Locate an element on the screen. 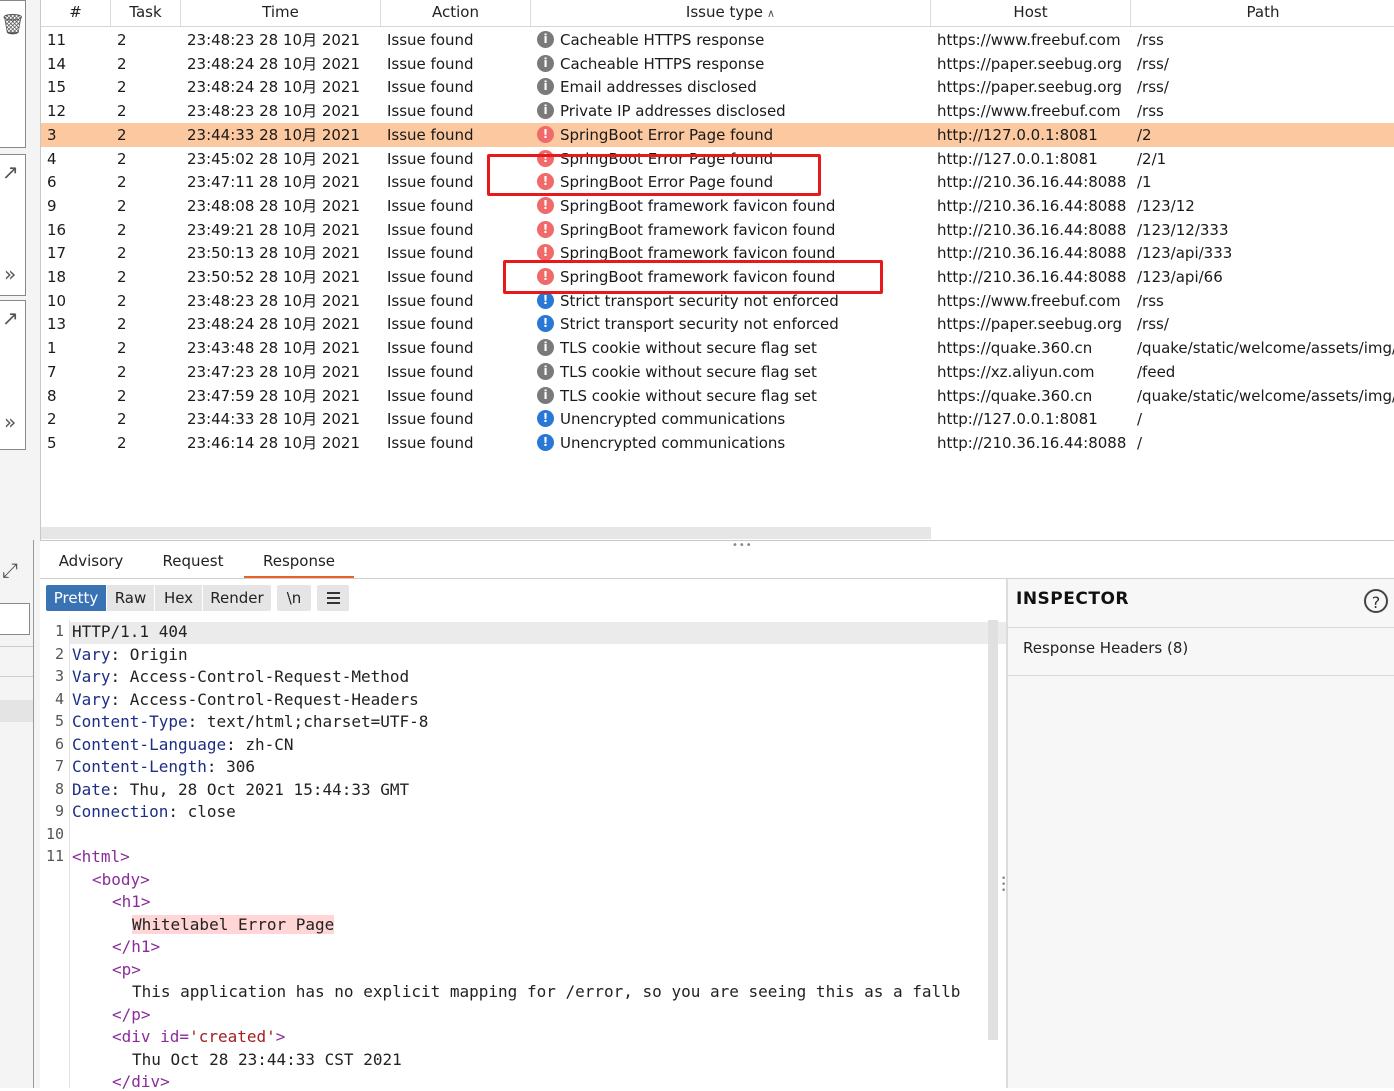  left-input-box is located at coordinates (15, 619).